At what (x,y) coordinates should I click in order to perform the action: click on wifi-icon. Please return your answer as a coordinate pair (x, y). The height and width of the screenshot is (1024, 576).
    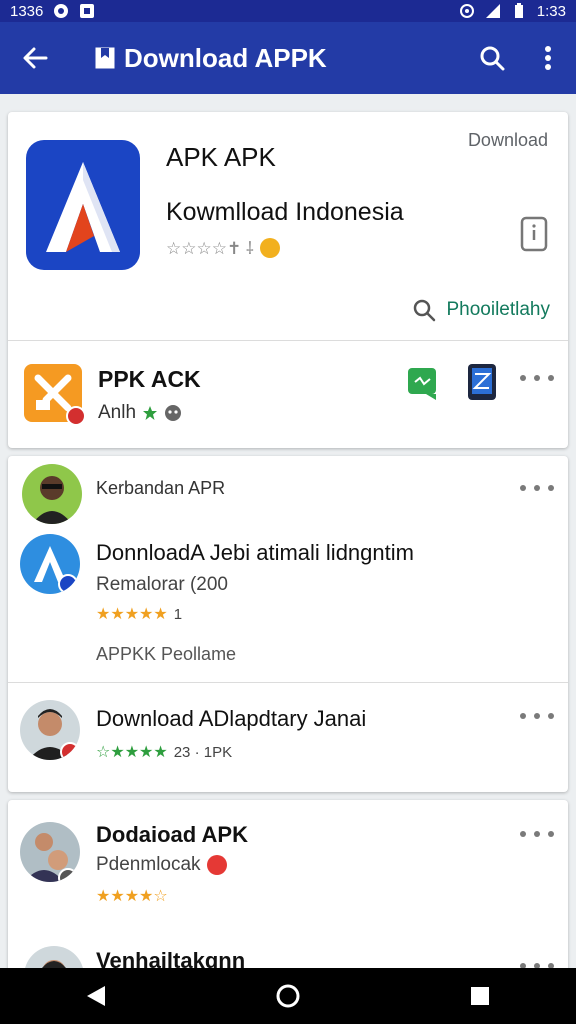
    Looking at the image, I should click on (466, 11).